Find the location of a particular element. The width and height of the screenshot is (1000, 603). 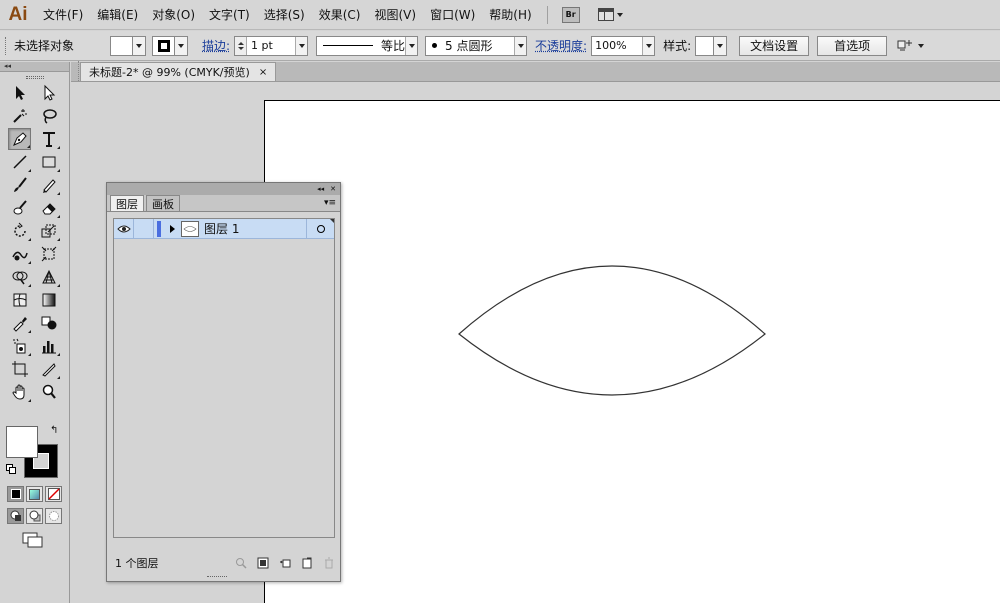

mesh-tool is located at coordinates (19, 300).